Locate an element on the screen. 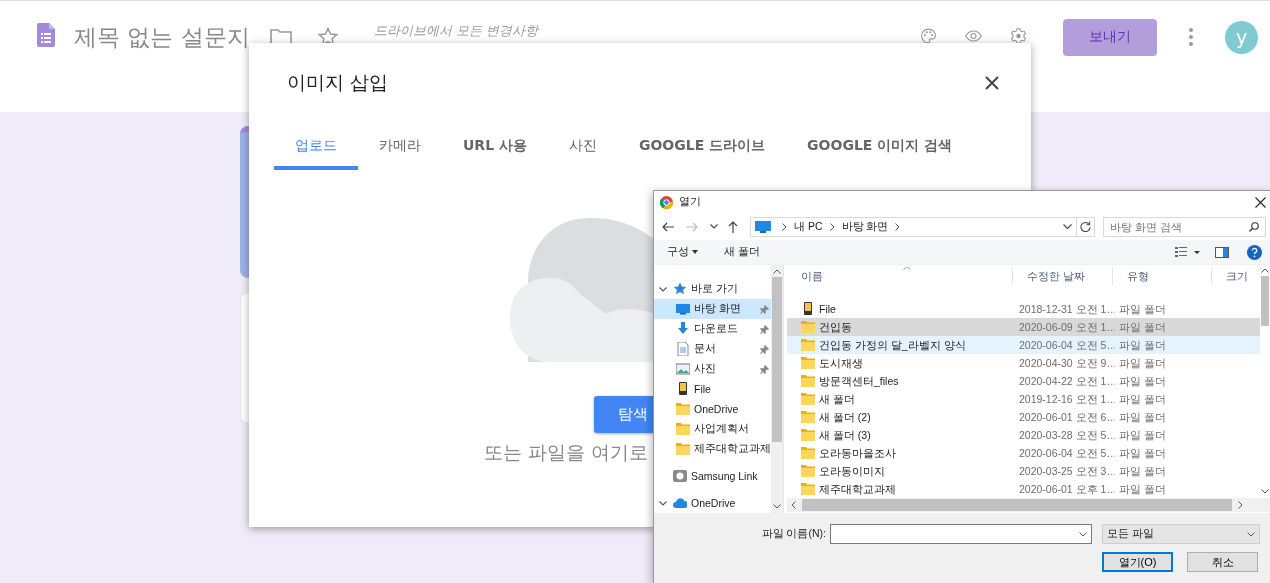  toolbar-button: 새 폴더 is located at coordinates (742, 252).